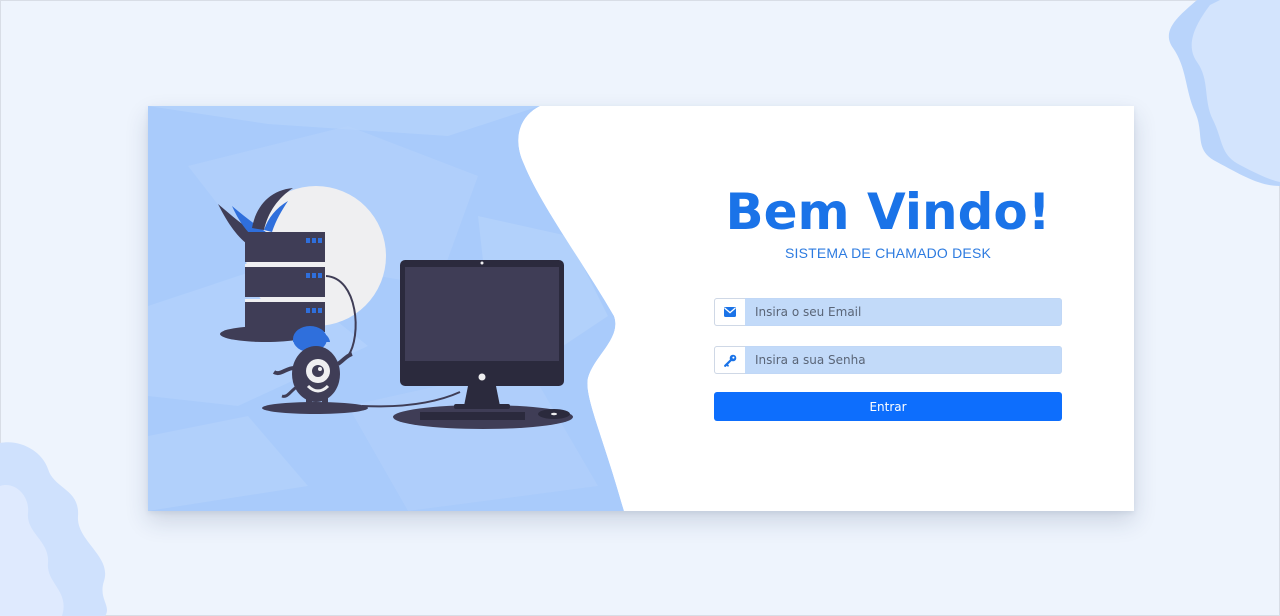  I want to click on password-input-group, so click(888, 360).